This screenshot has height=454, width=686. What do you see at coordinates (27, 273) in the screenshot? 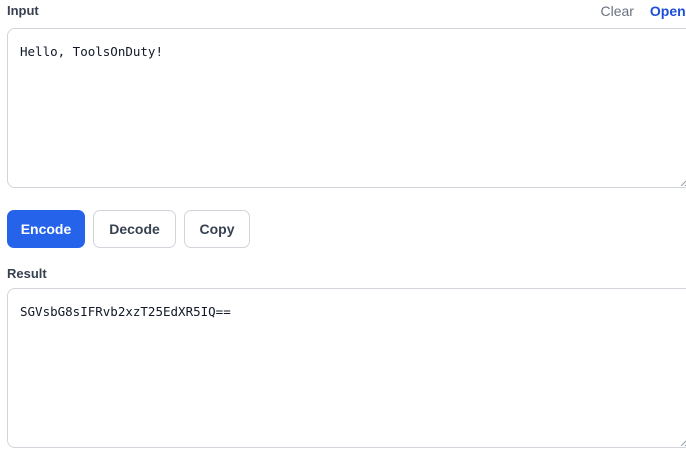
I see `result-label: Result` at bounding box center [27, 273].